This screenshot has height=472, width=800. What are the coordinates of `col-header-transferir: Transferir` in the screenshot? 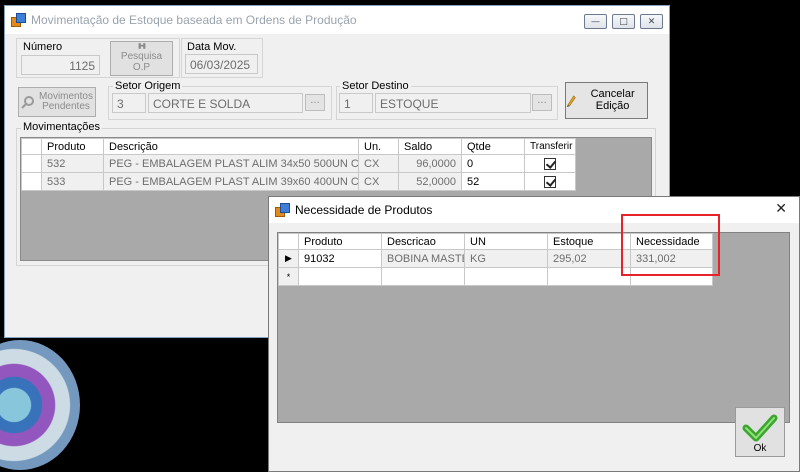 It's located at (550, 146).